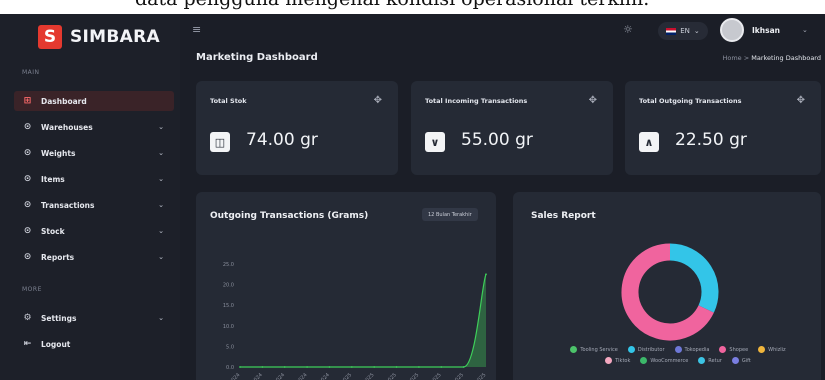 The height and width of the screenshot is (380, 825). Describe the element at coordinates (649, 142) in the screenshot. I see `chevron-up-icon: ∧` at that location.